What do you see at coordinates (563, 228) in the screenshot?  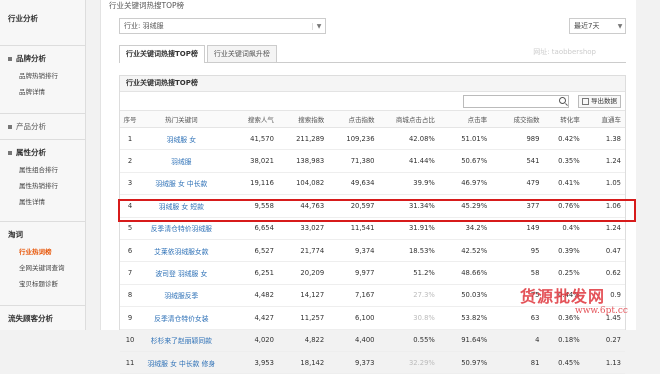 I see `table-cell: 0.4%` at bounding box center [563, 228].